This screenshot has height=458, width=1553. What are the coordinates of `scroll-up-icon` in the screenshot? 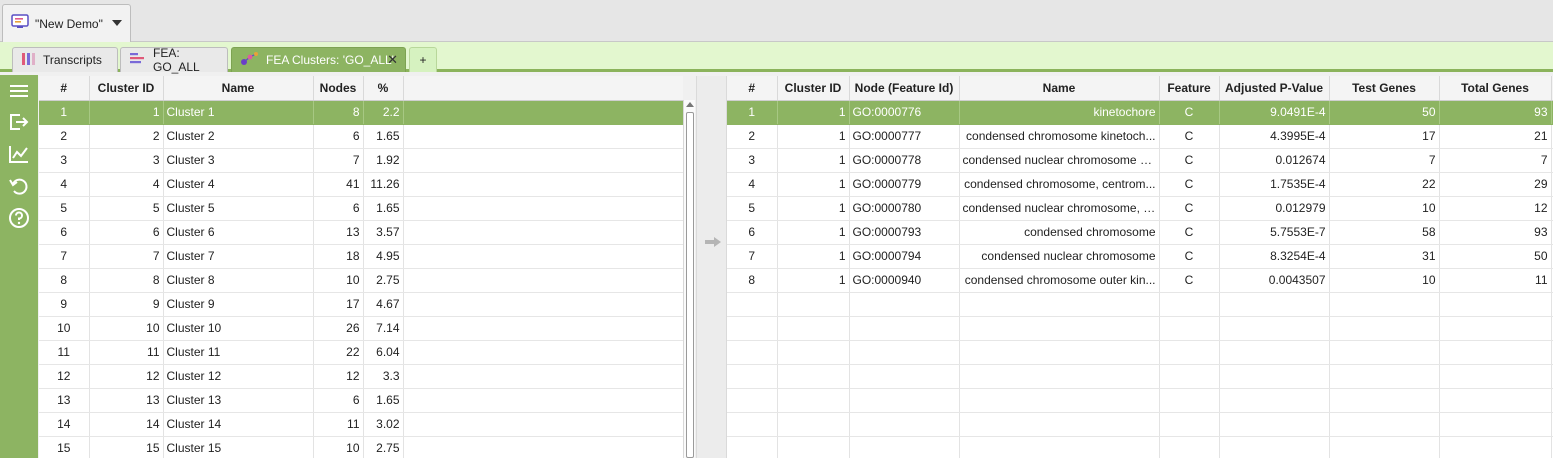 It's located at (690, 104).